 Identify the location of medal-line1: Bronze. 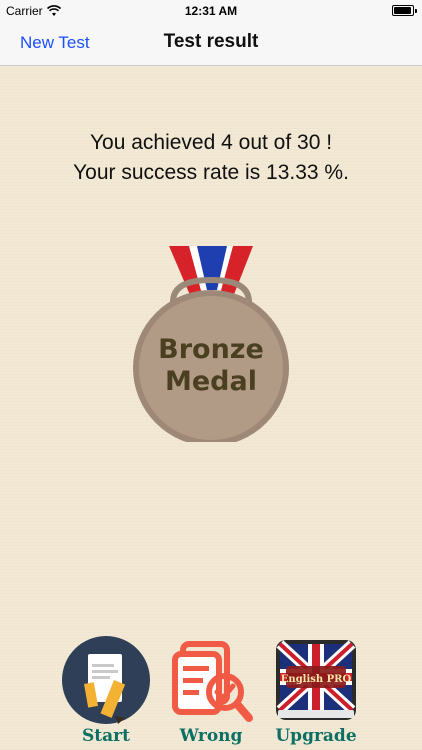
(211, 349).